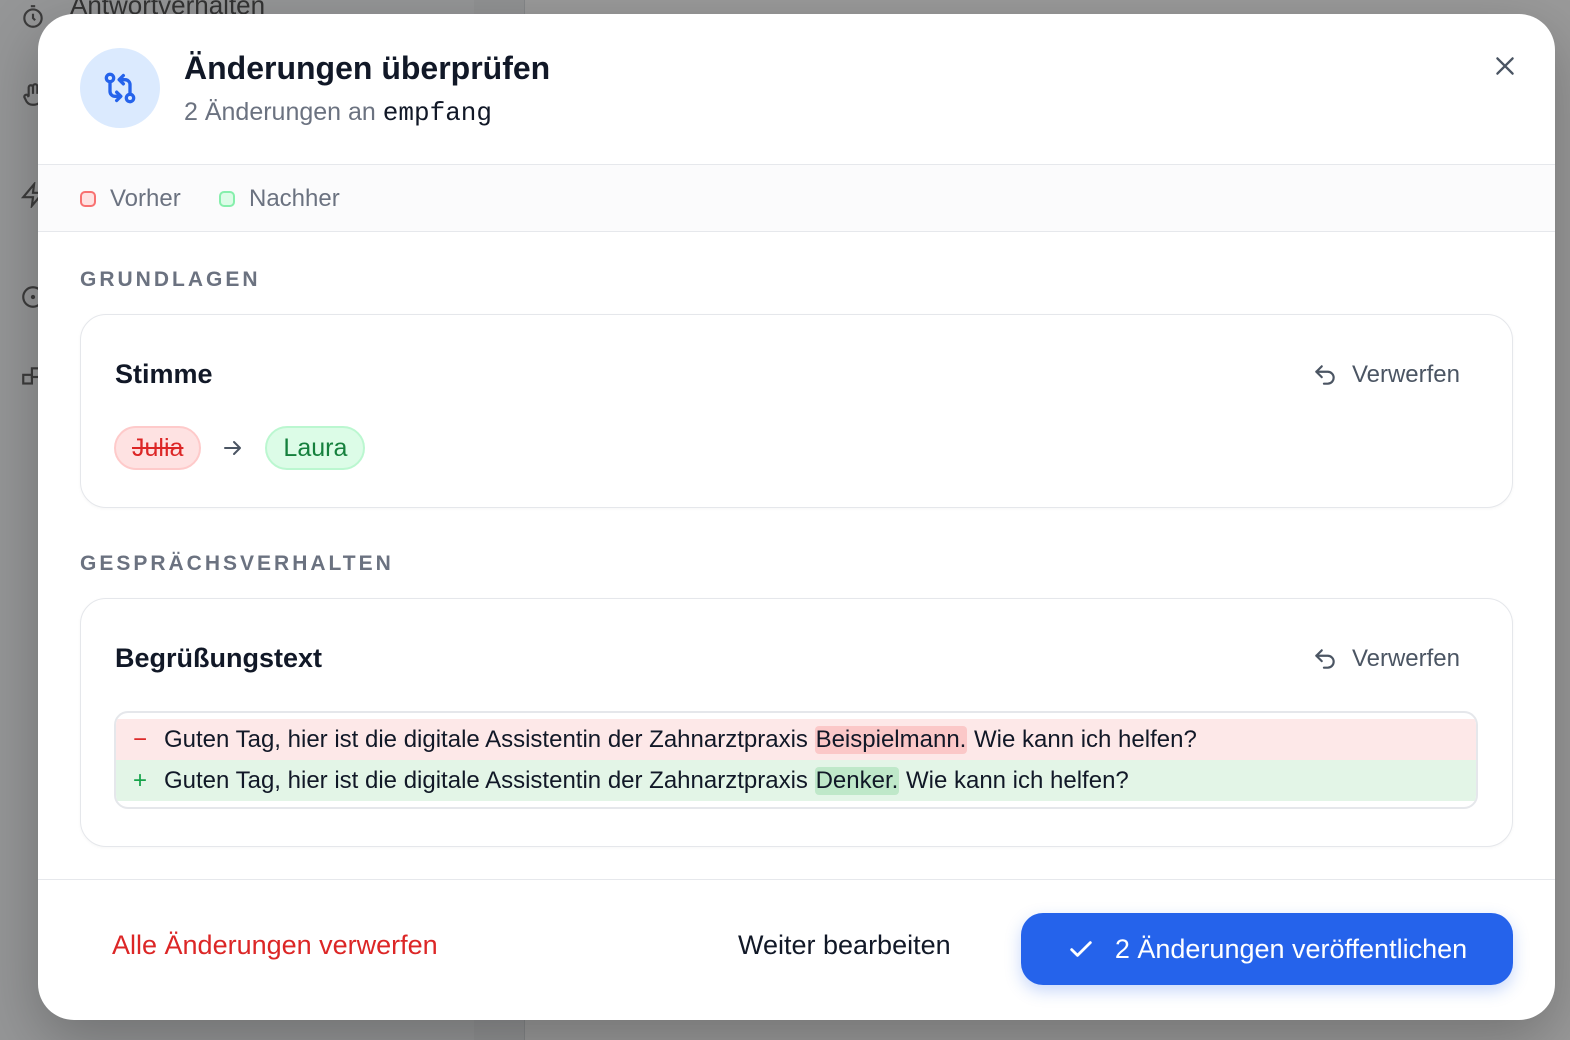 This screenshot has height=1040, width=1570. What do you see at coordinates (857, 780) in the screenshot?
I see `added-highlight: Denker.` at bounding box center [857, 780].